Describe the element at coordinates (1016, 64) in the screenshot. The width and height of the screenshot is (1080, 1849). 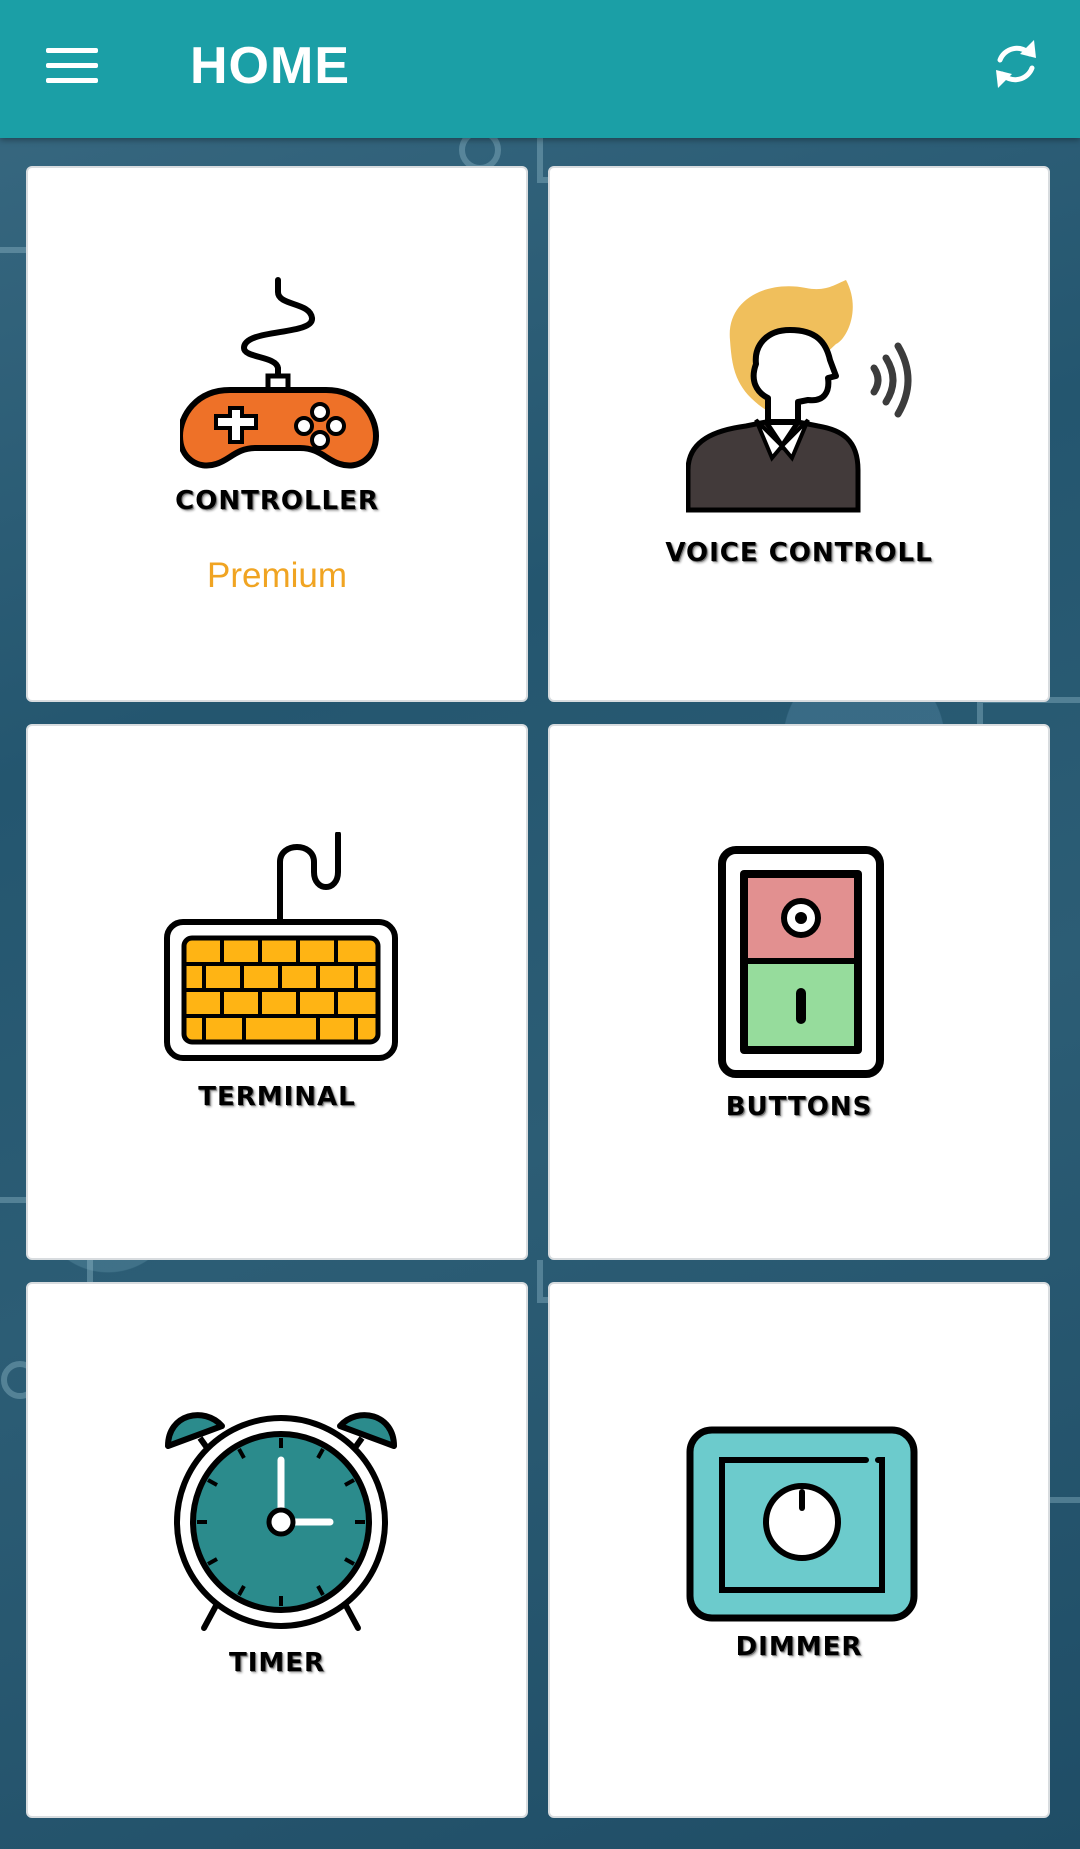
I see `refresh-icon` at that location.